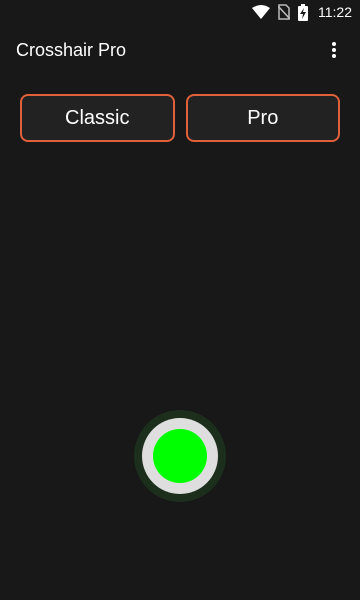 The image size is (360, 600). I want to click on no-sim-icon, so click(284, 12).